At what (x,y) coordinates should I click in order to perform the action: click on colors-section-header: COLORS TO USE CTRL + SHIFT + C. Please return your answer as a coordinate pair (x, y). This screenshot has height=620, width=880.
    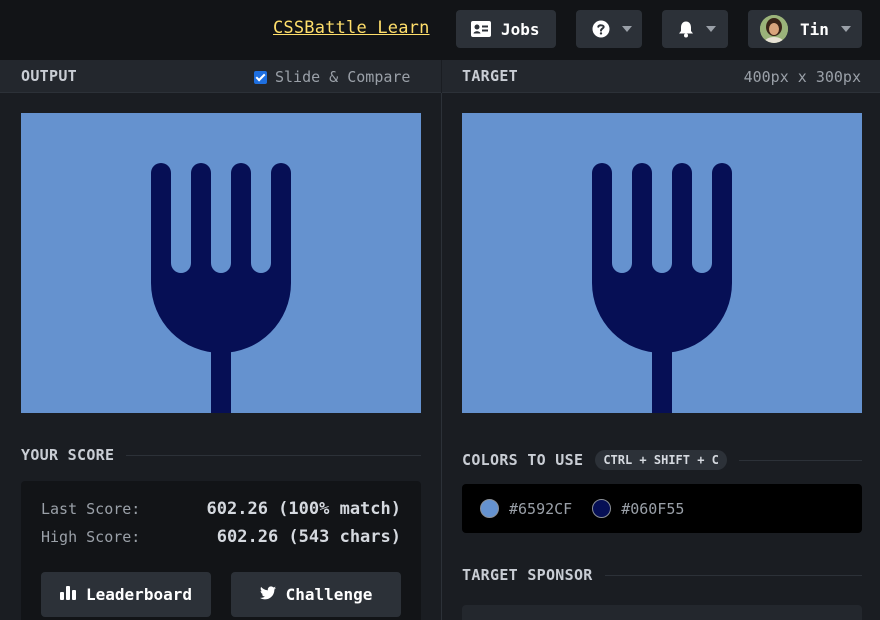
    Looking at the image, I should click on (662, 460).